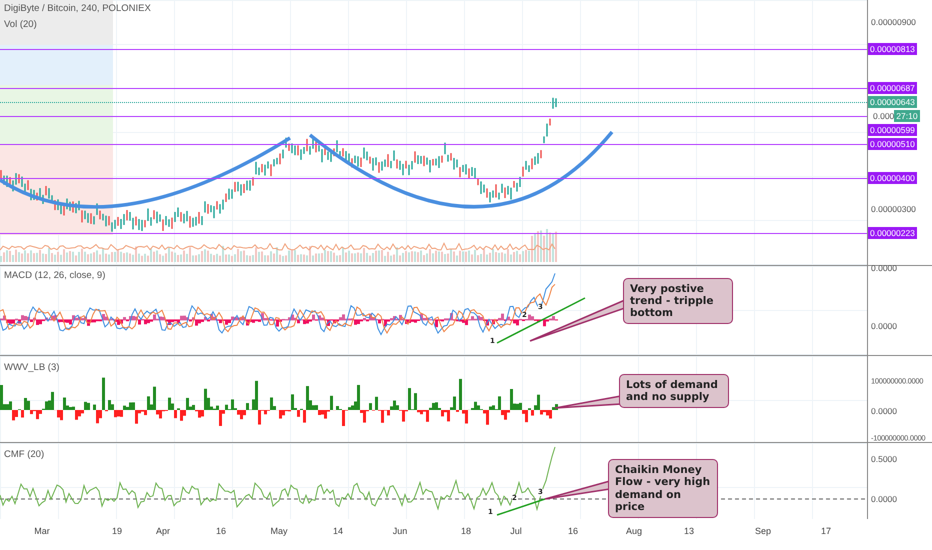 The image size is (932, 550). What do you see at coordinates (907, 116) in the screenshot?
I see `countdown-label: 27:10` at bounding box center [907, 116].